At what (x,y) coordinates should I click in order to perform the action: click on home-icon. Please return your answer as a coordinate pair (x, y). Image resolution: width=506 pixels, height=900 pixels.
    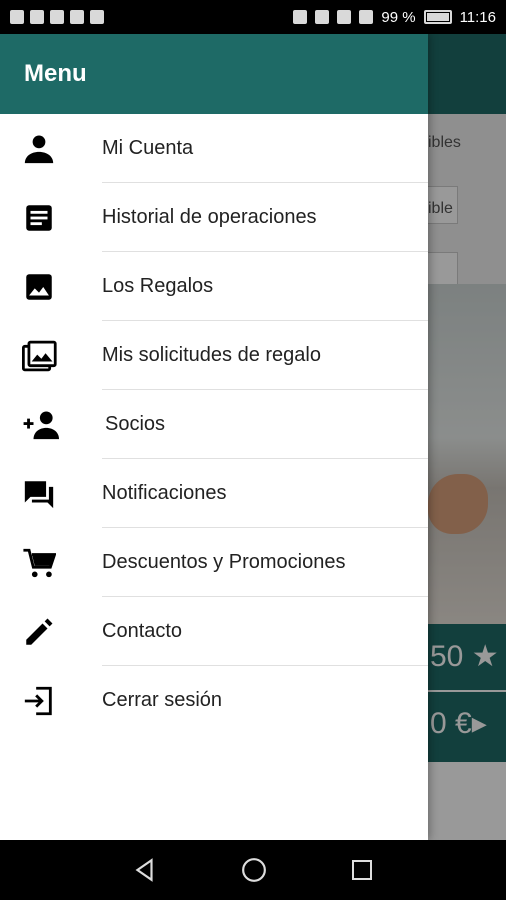
    Looking at the image, I should click on (254, 870).